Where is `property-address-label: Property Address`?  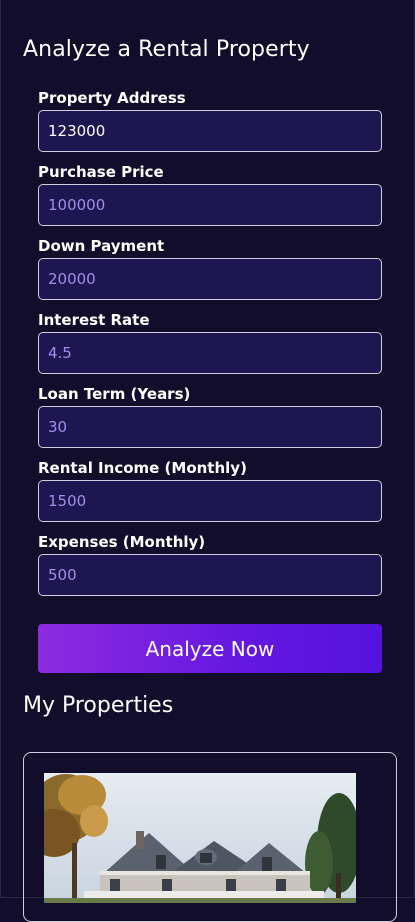
property-address-label: Property Address is located at coordinates (112, 98).